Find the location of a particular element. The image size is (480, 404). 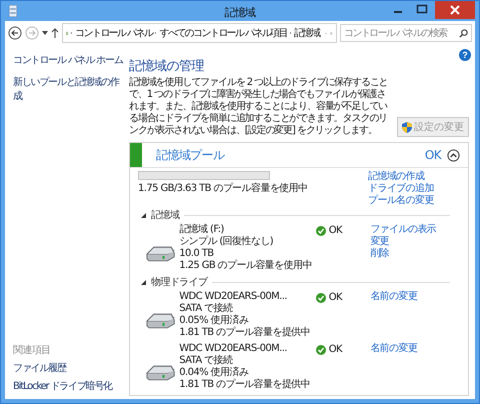

address-bar: コントロール パネル すべてのコントロール パネル項目 記憶域 is located at coordinates (199, 33).